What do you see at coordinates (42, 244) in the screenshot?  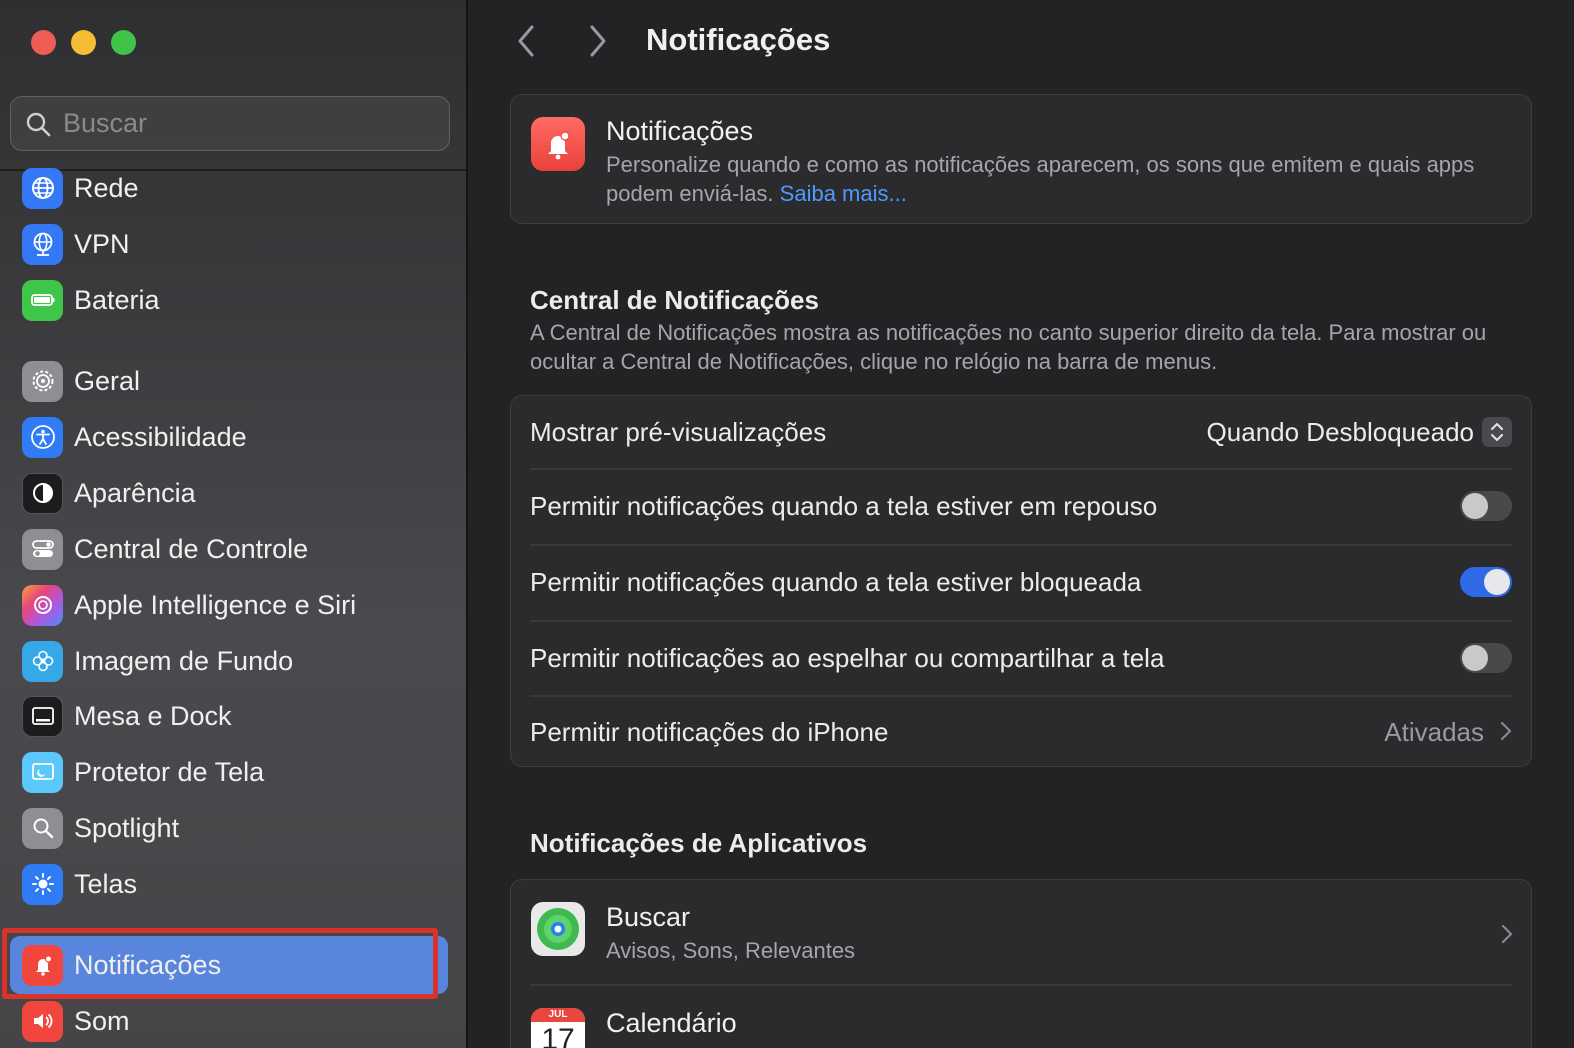 I see `vpn-globe-icon` at bounding box center [42, 244].